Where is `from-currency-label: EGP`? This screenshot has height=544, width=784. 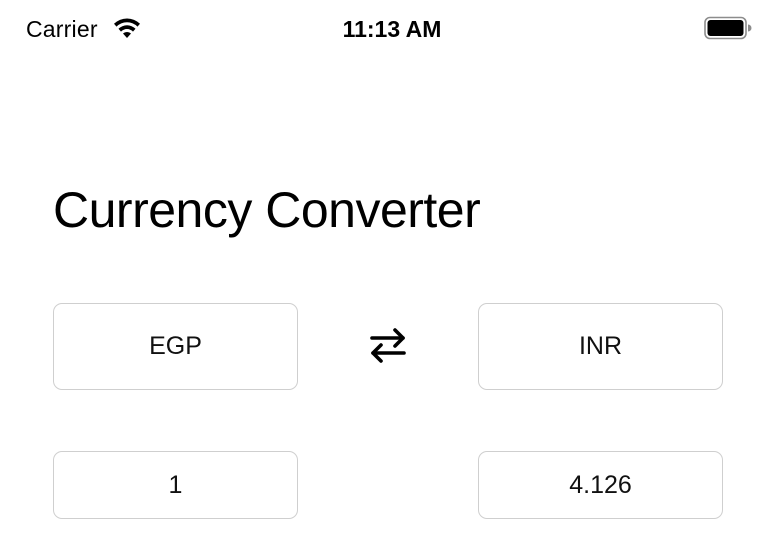
from-currency-label: EGP is located at coordinates (175, 346).